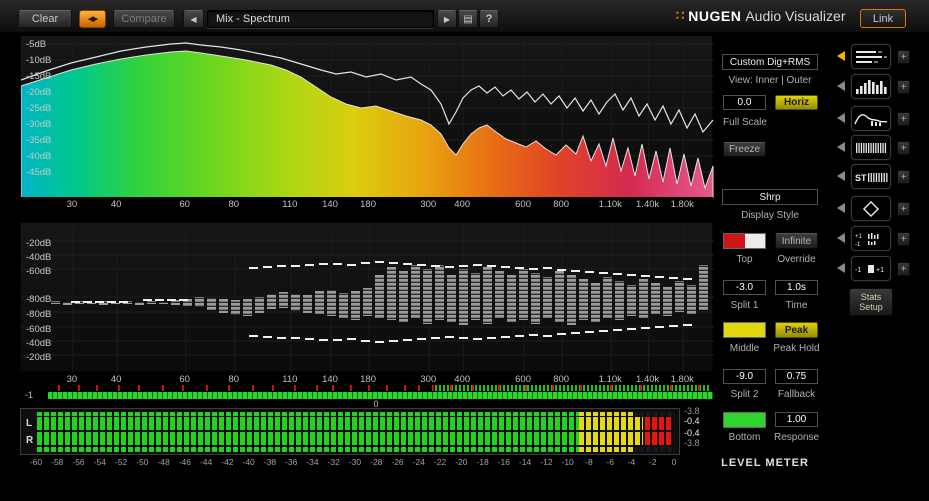  Describe the element at coordinates (744, 241) in the screenshot. I see `top-color-swatch` at that location.